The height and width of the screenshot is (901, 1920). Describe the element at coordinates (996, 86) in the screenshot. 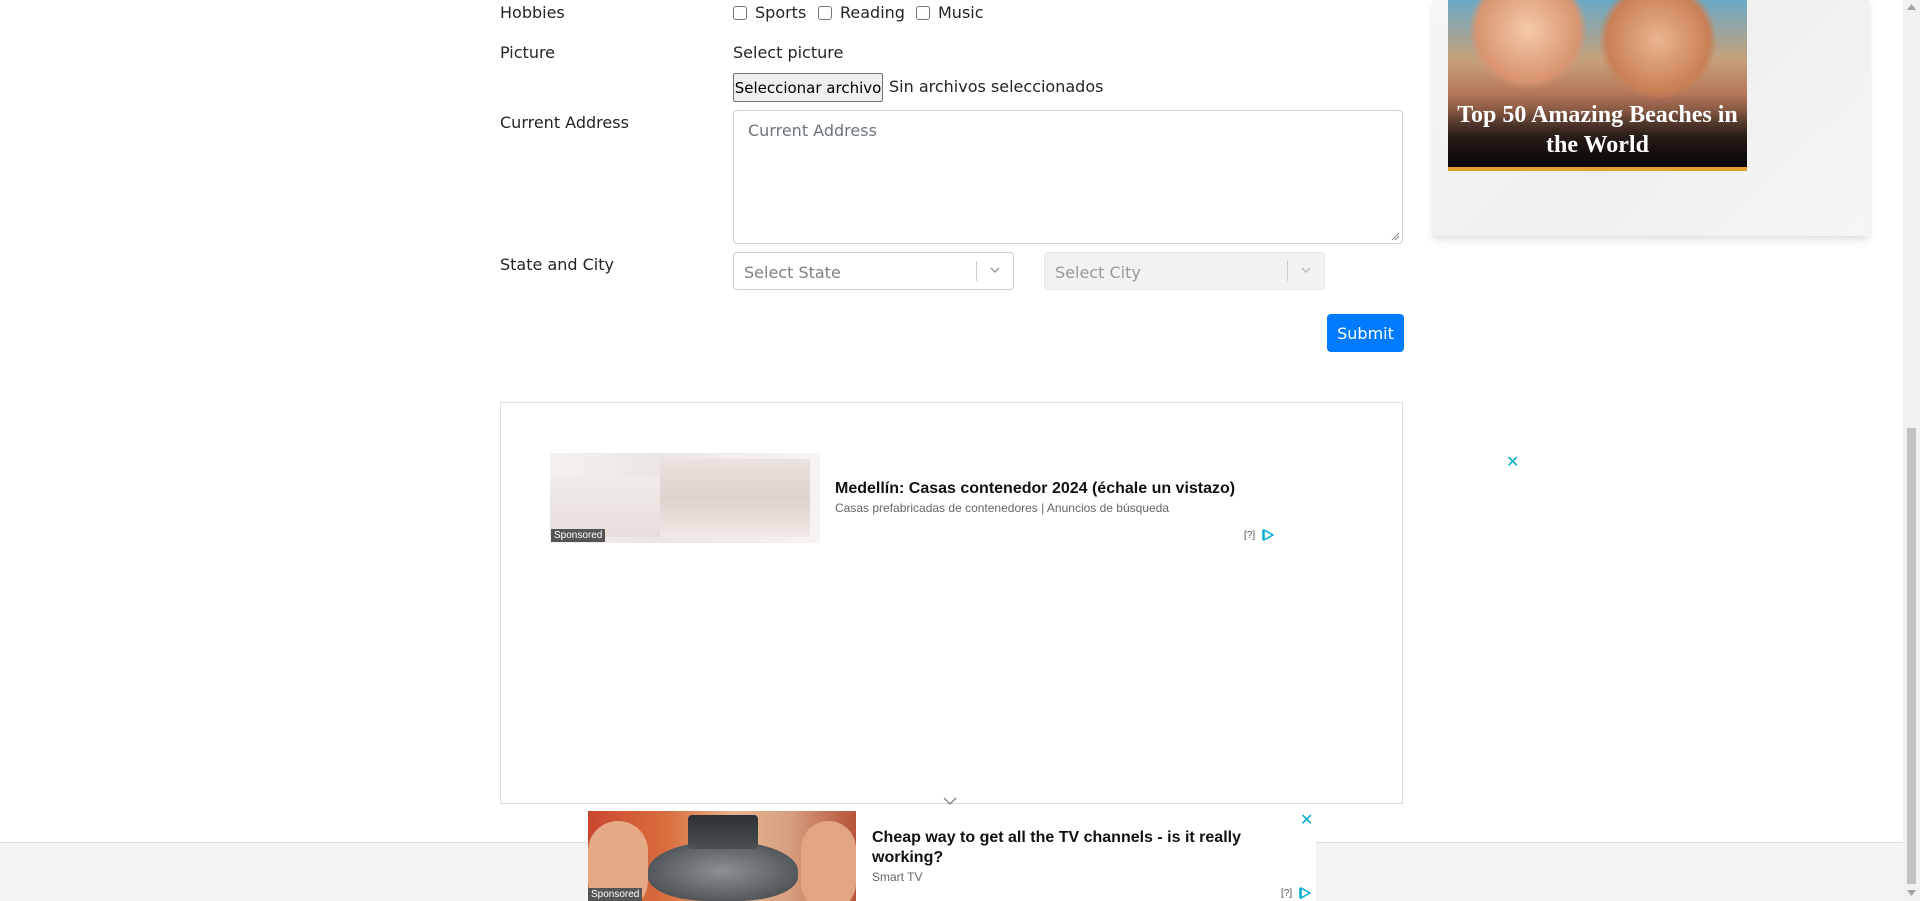

I see `file-status: Sin archivos seleccionados` at that location.